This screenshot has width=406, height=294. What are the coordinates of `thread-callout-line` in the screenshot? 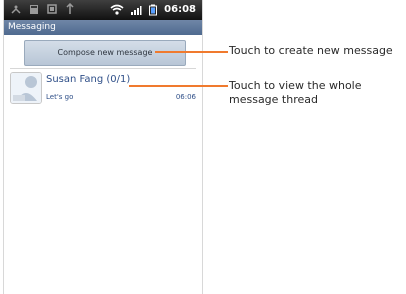 It's located at (178, 86).